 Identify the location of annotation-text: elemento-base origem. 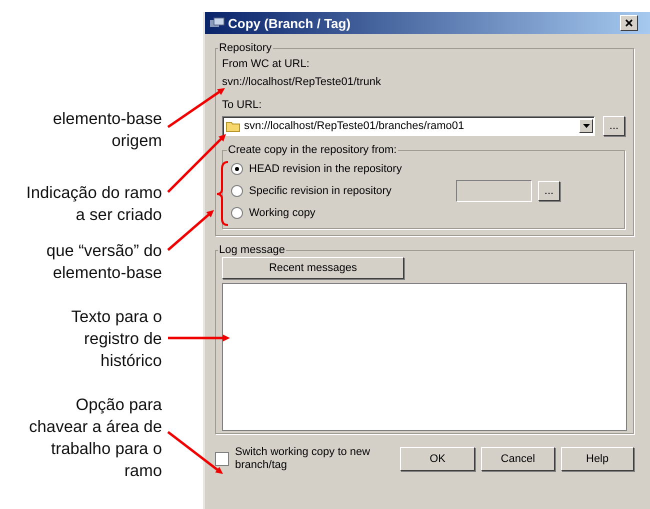
(107, 130).